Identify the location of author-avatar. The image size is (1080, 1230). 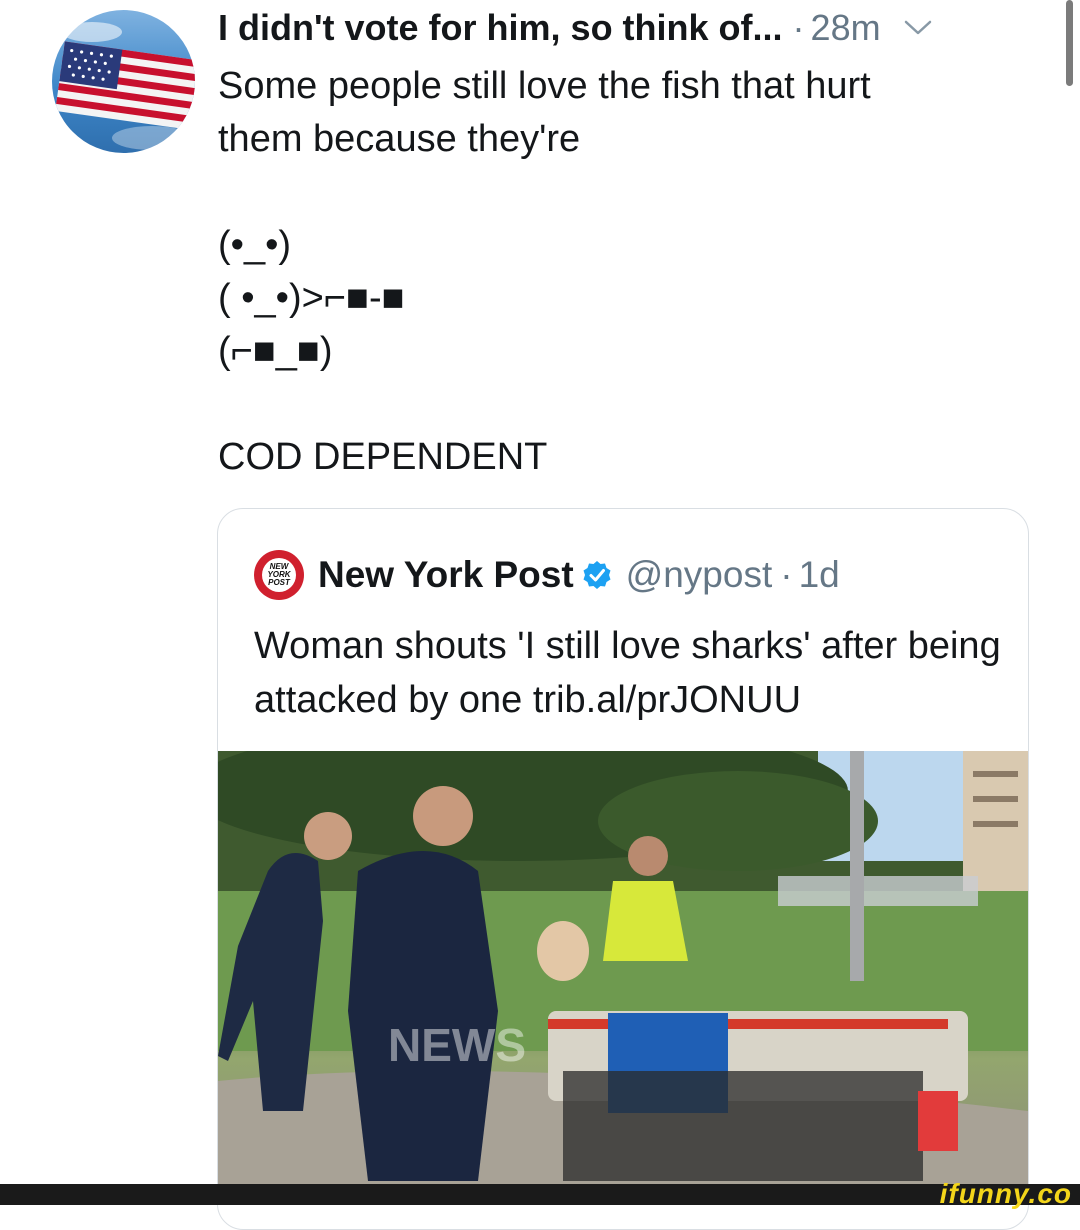
(123, 81).